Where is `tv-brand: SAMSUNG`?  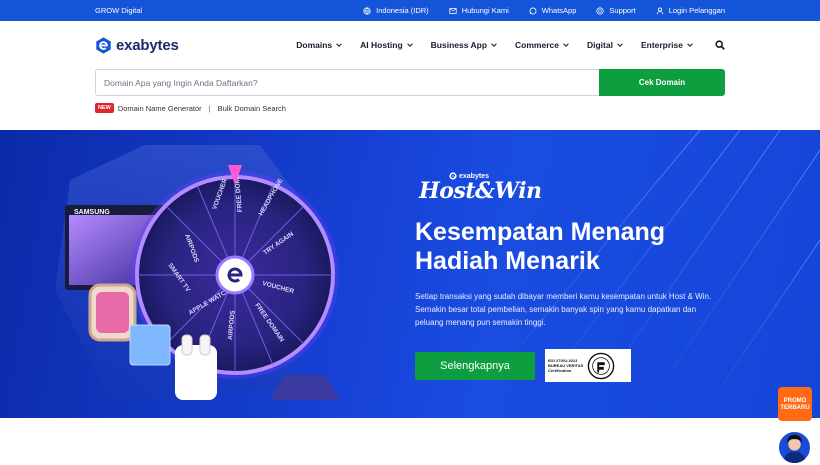
tv-brand: SAMSUNG is located at coordinates (92, 212).